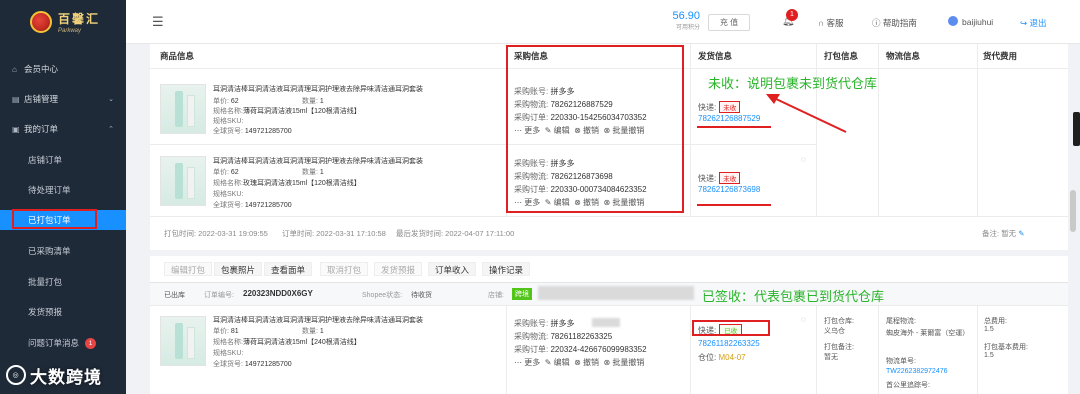  What do you see at coordinates (63, 160) in the screenshot?
I see `sidebar-sub-store-orders: 店铺订单` at bounding box center [63, 160].